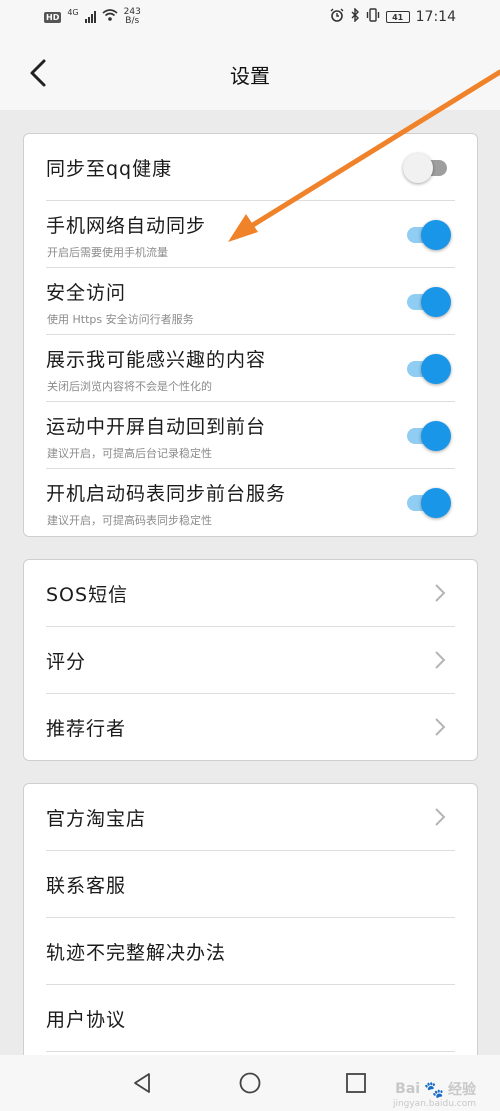 The image size is (500, 1111). I want to click on settings-row-foreground-return: 运动中开屏自动回到前台 建议开启，可提高后台记录稳定性, so click(250, 435).